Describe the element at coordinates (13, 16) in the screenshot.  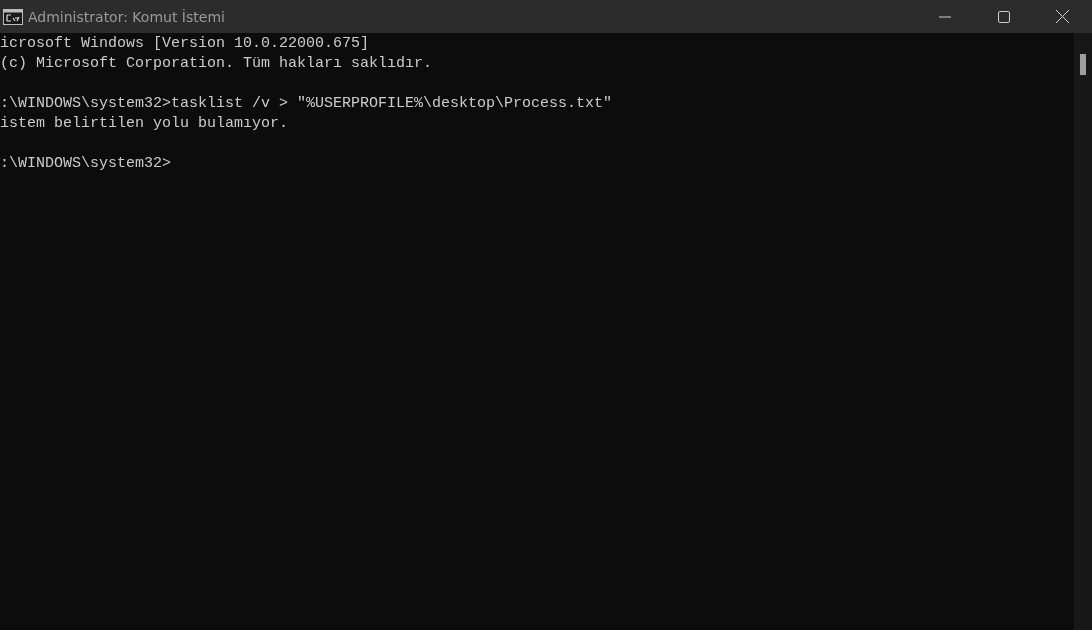
I see `console-app-icon` at that location.